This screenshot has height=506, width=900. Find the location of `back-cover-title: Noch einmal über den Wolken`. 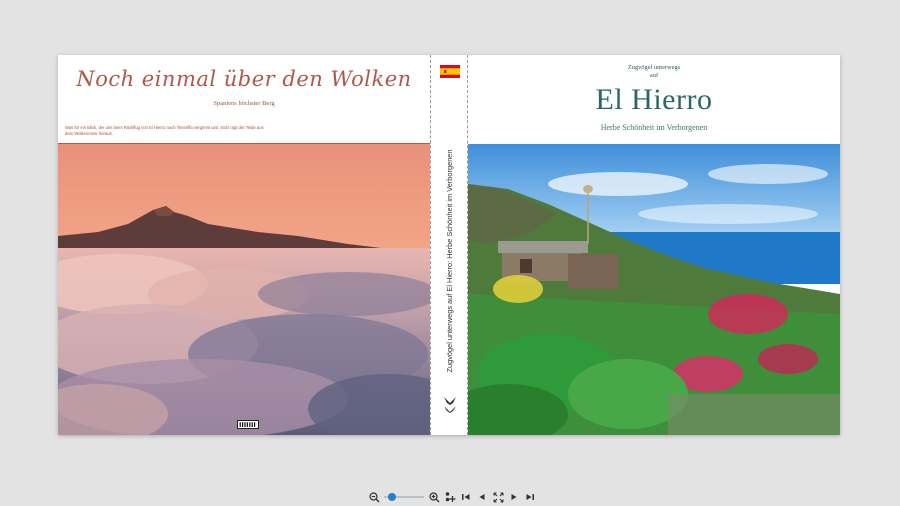

back-cover-title: Noch einmal über den Wolken is located at coordinates (244, 79).